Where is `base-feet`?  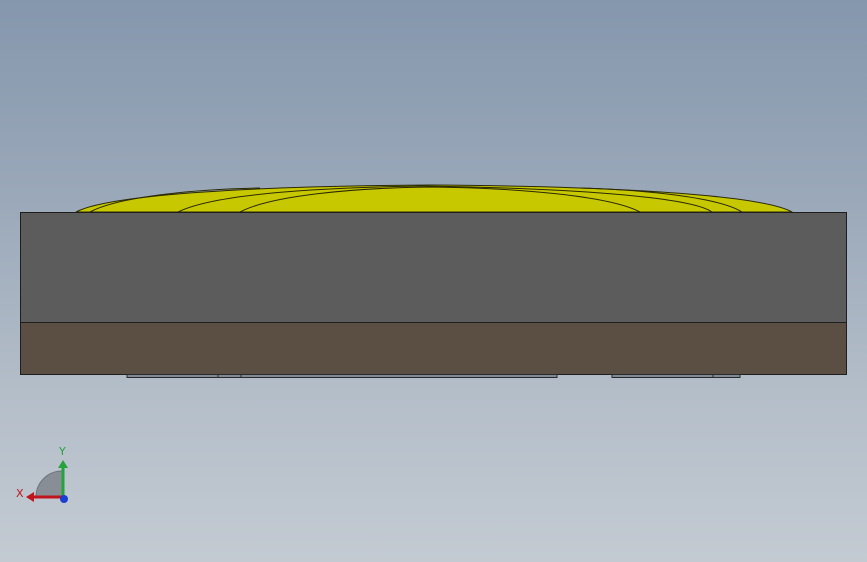
base-feet is located at coordinates (433, 376).